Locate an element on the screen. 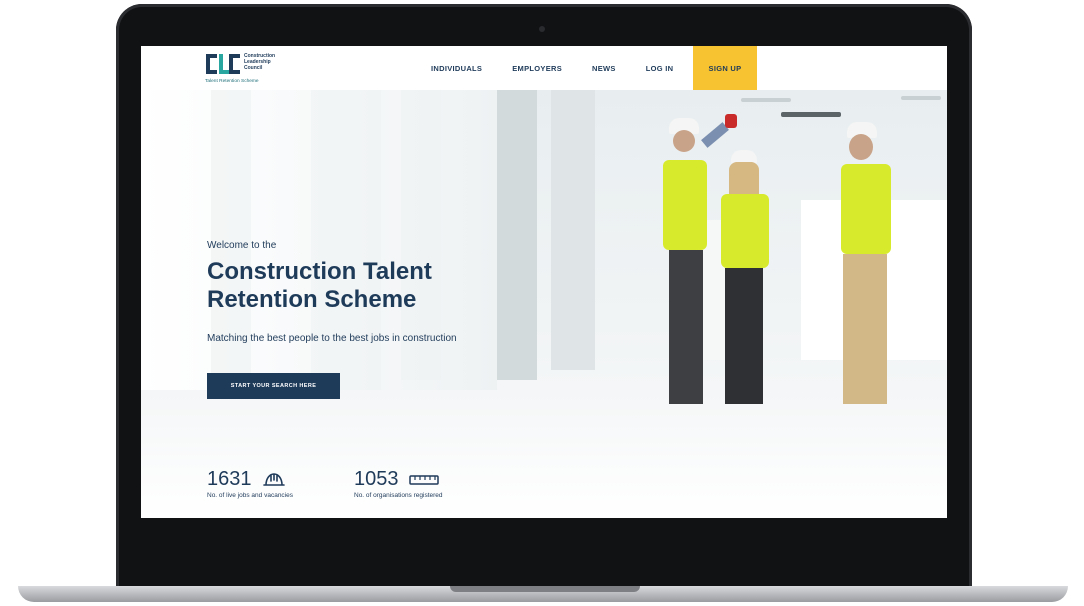 The image size is (1084, 606). red-glove is located at coordinates (731, 121).